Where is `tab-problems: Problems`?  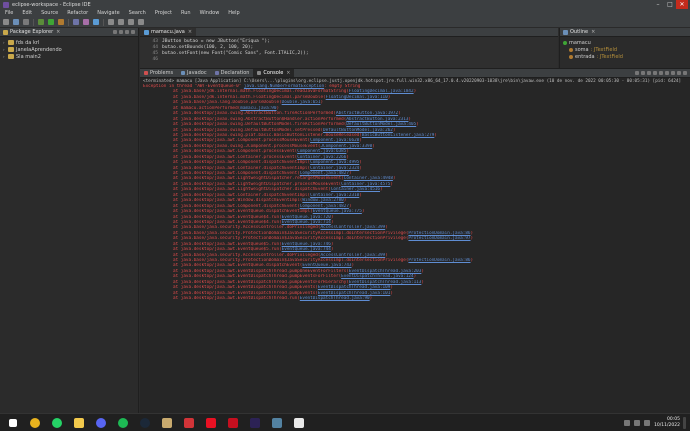
tab-problems: Problems is located at coordinates (158, 73).